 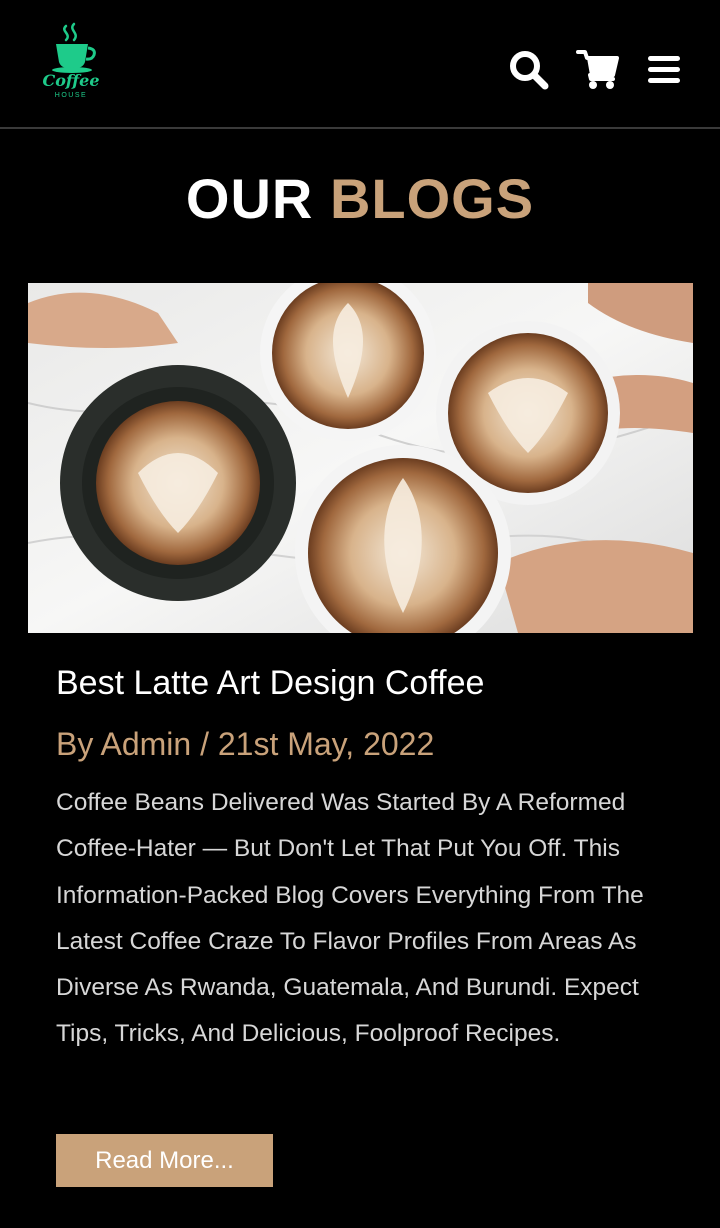 What do you see at coordinates (71, 95) in the screenshot?
I see `logo-subtext: HOUSE` at bounding box center [71, 95].